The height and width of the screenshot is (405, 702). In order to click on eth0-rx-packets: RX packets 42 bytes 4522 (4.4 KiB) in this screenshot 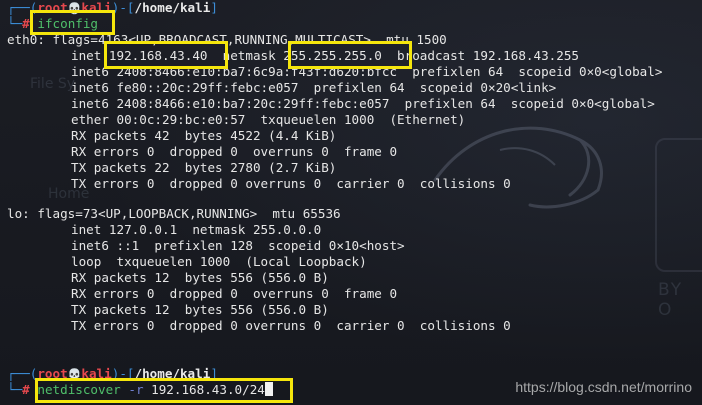, I will do `click(204, 135)`.